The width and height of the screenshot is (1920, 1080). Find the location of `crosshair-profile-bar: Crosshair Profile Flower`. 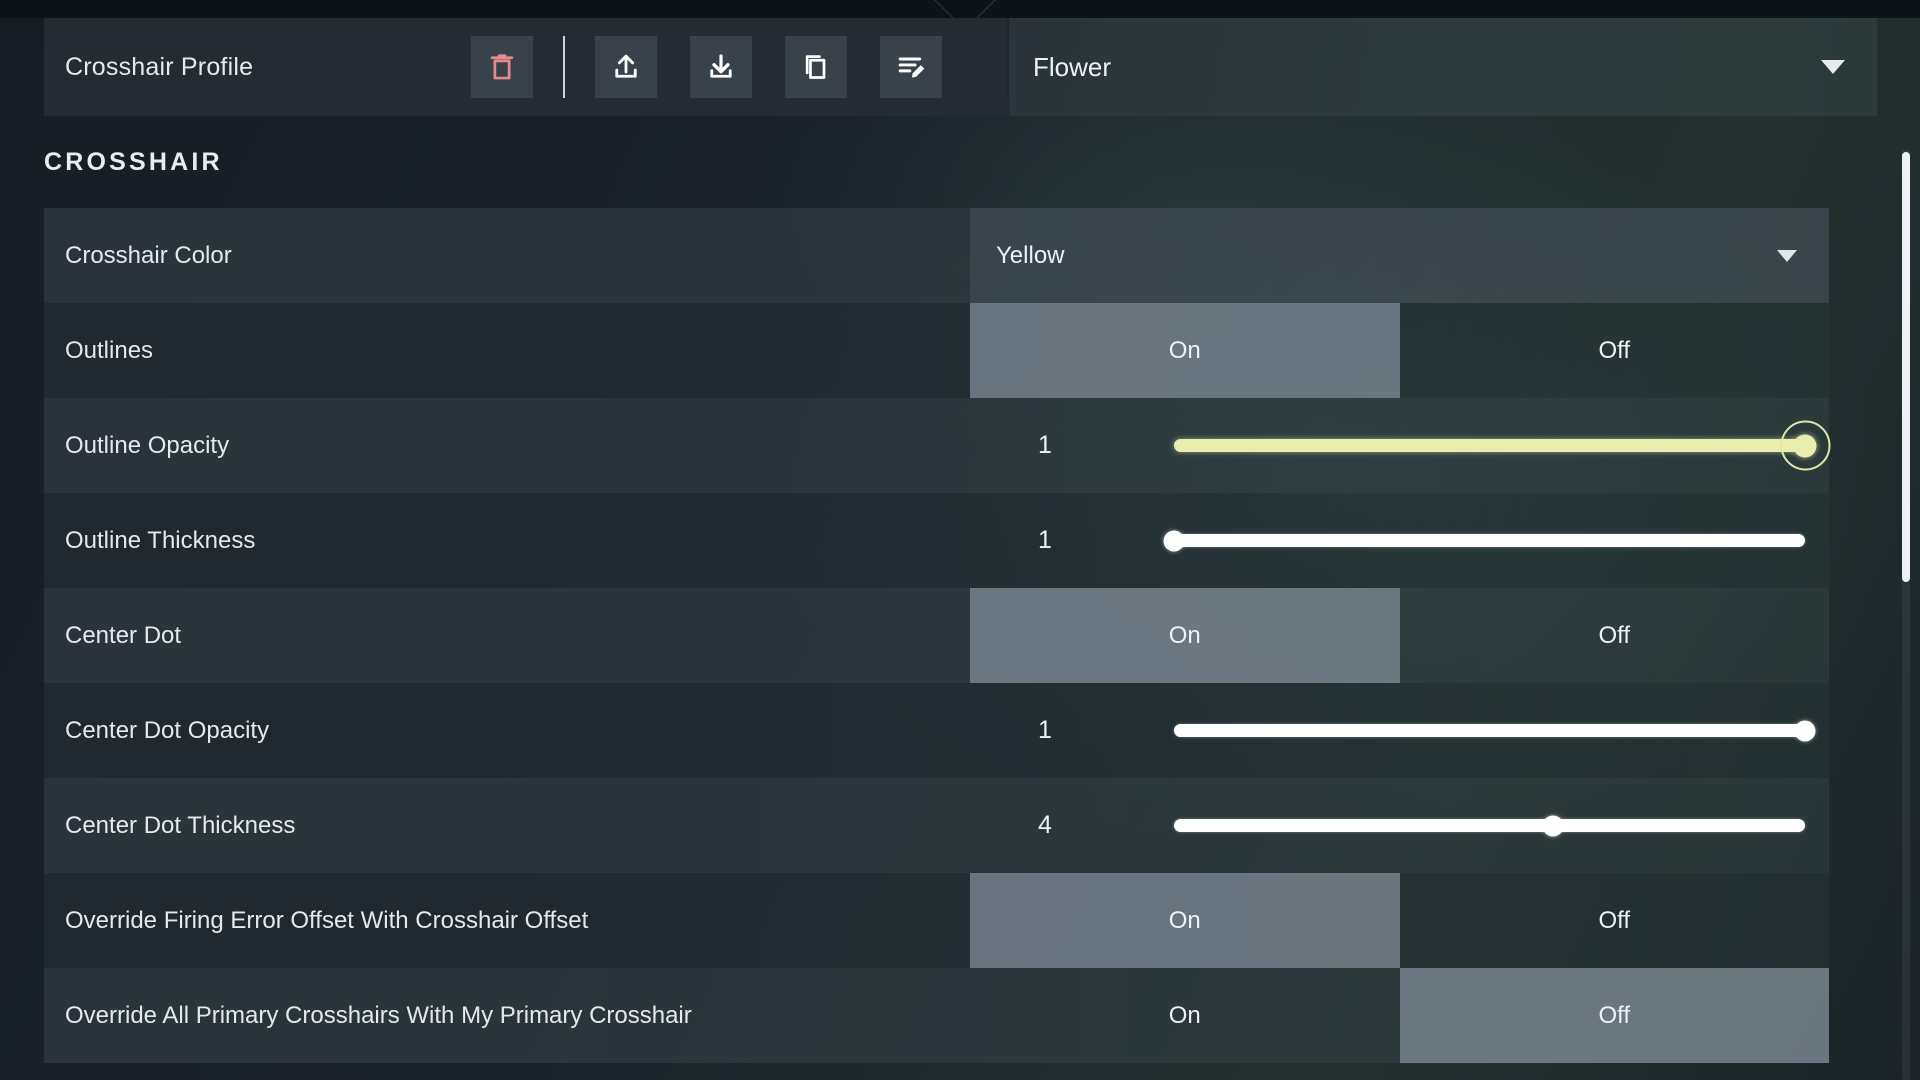

crosshair-profile-bar: Crosshair Profile Flower is located at coordinates (960, 67).